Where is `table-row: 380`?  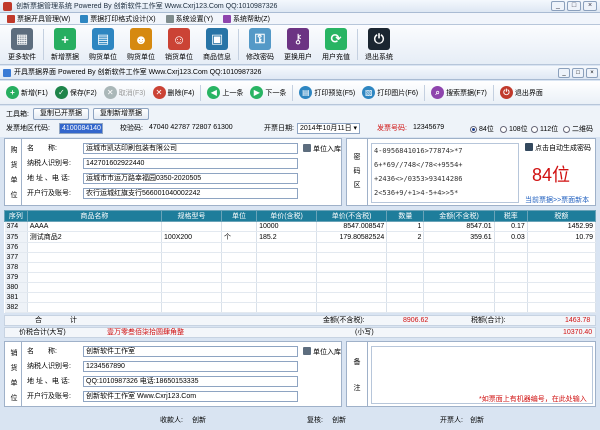 table-row: 380 is located at coordinates (300, 287).